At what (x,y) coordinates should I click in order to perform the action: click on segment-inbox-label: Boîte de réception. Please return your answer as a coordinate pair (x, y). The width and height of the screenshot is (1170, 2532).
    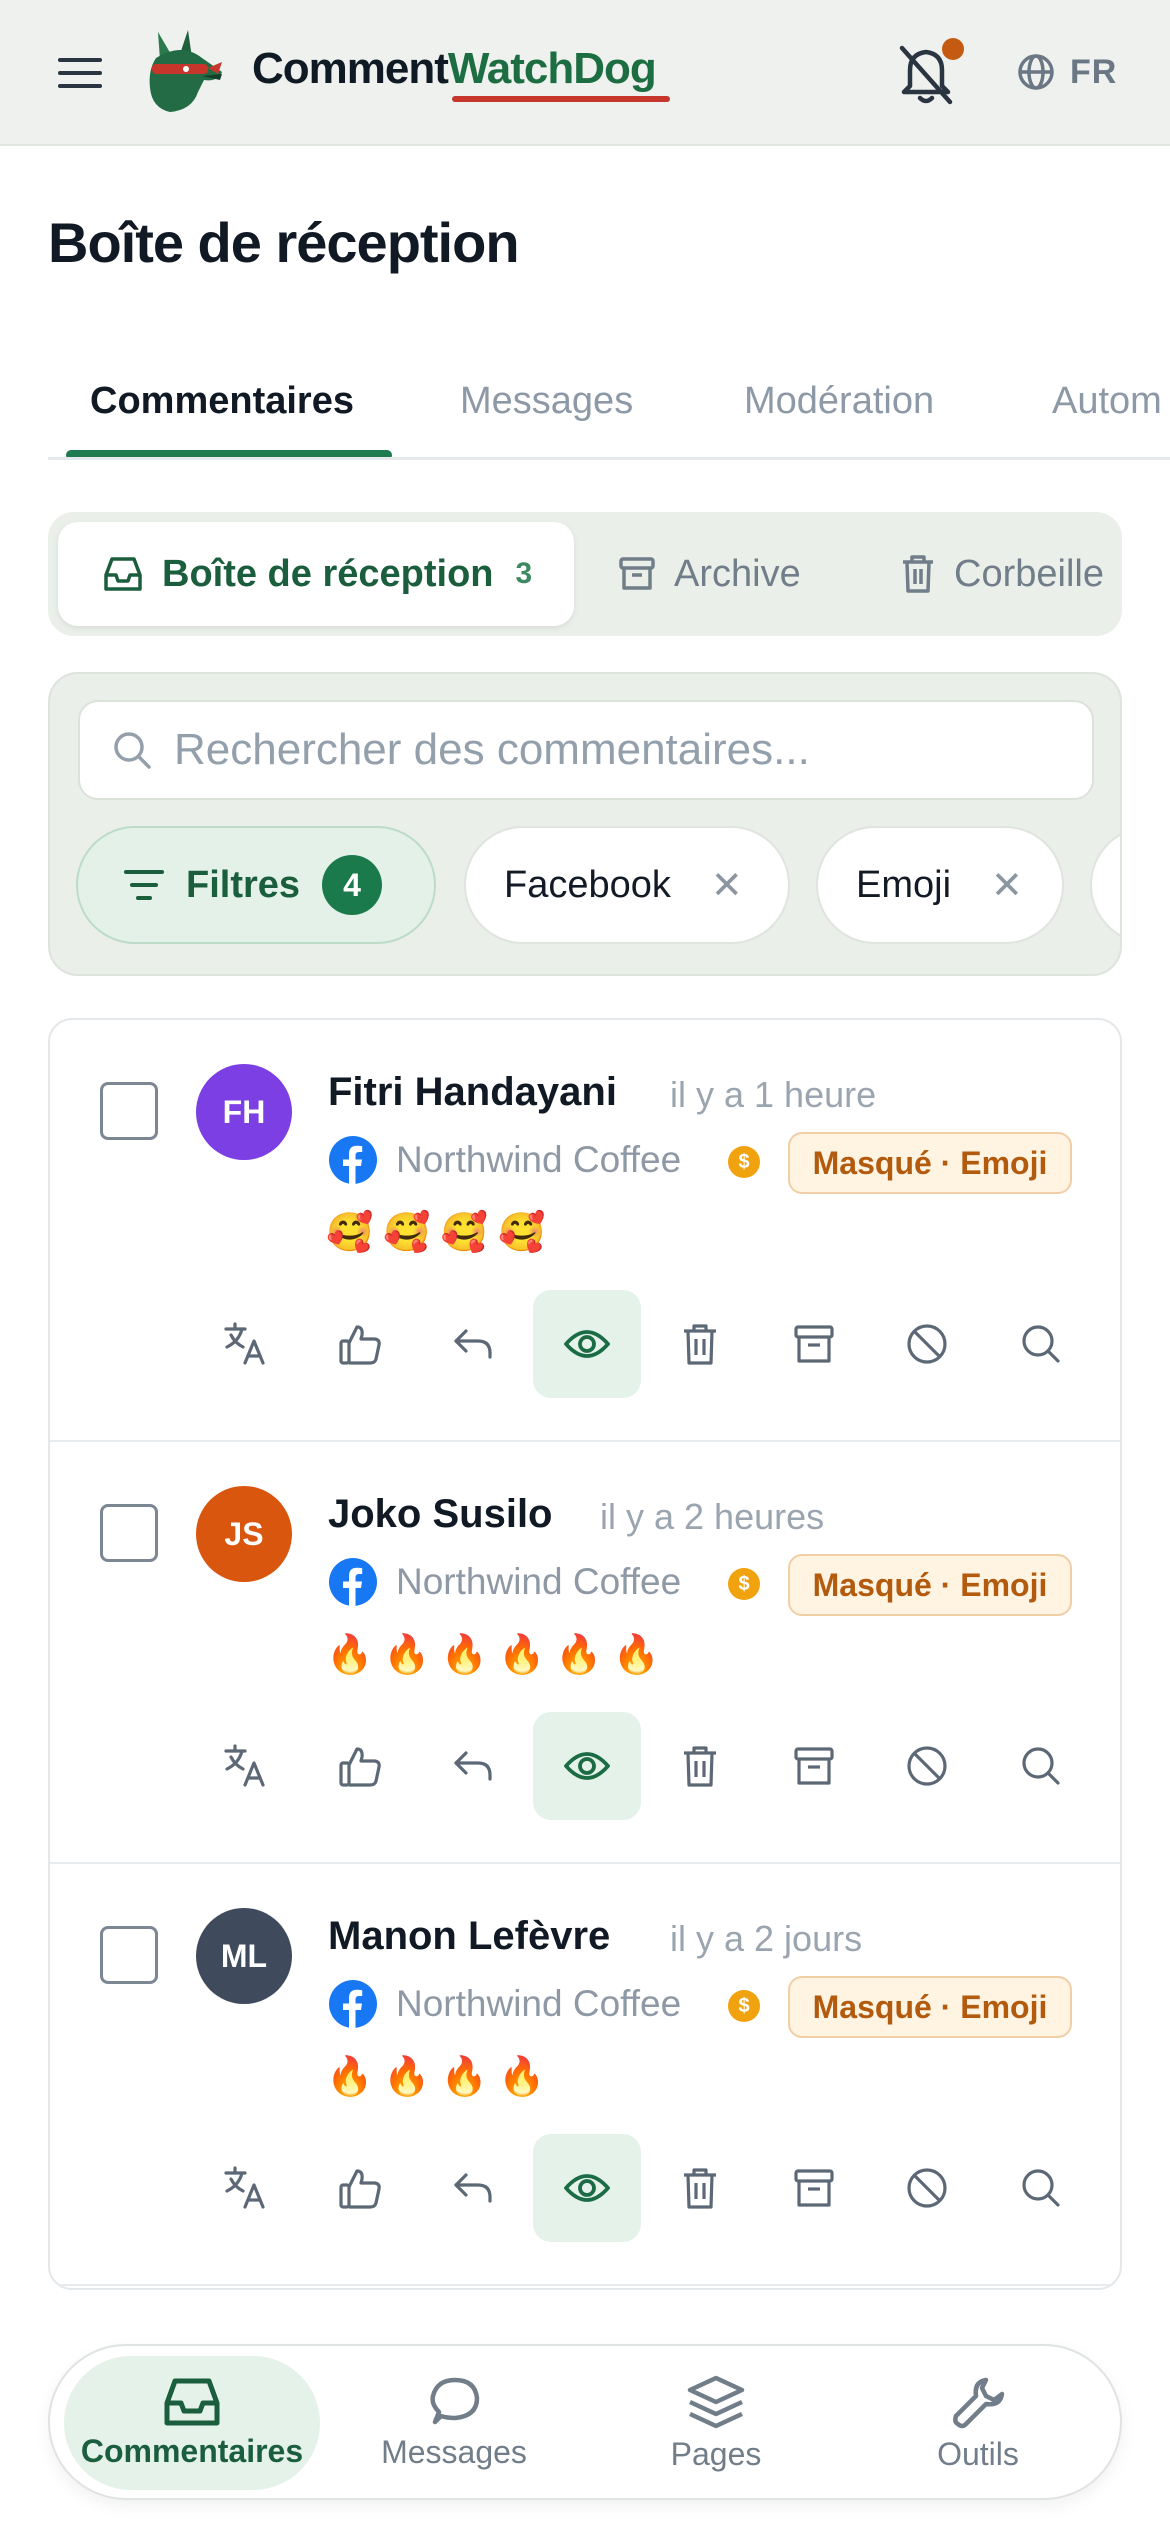
    Looking at the image, I should click on (328, 573).